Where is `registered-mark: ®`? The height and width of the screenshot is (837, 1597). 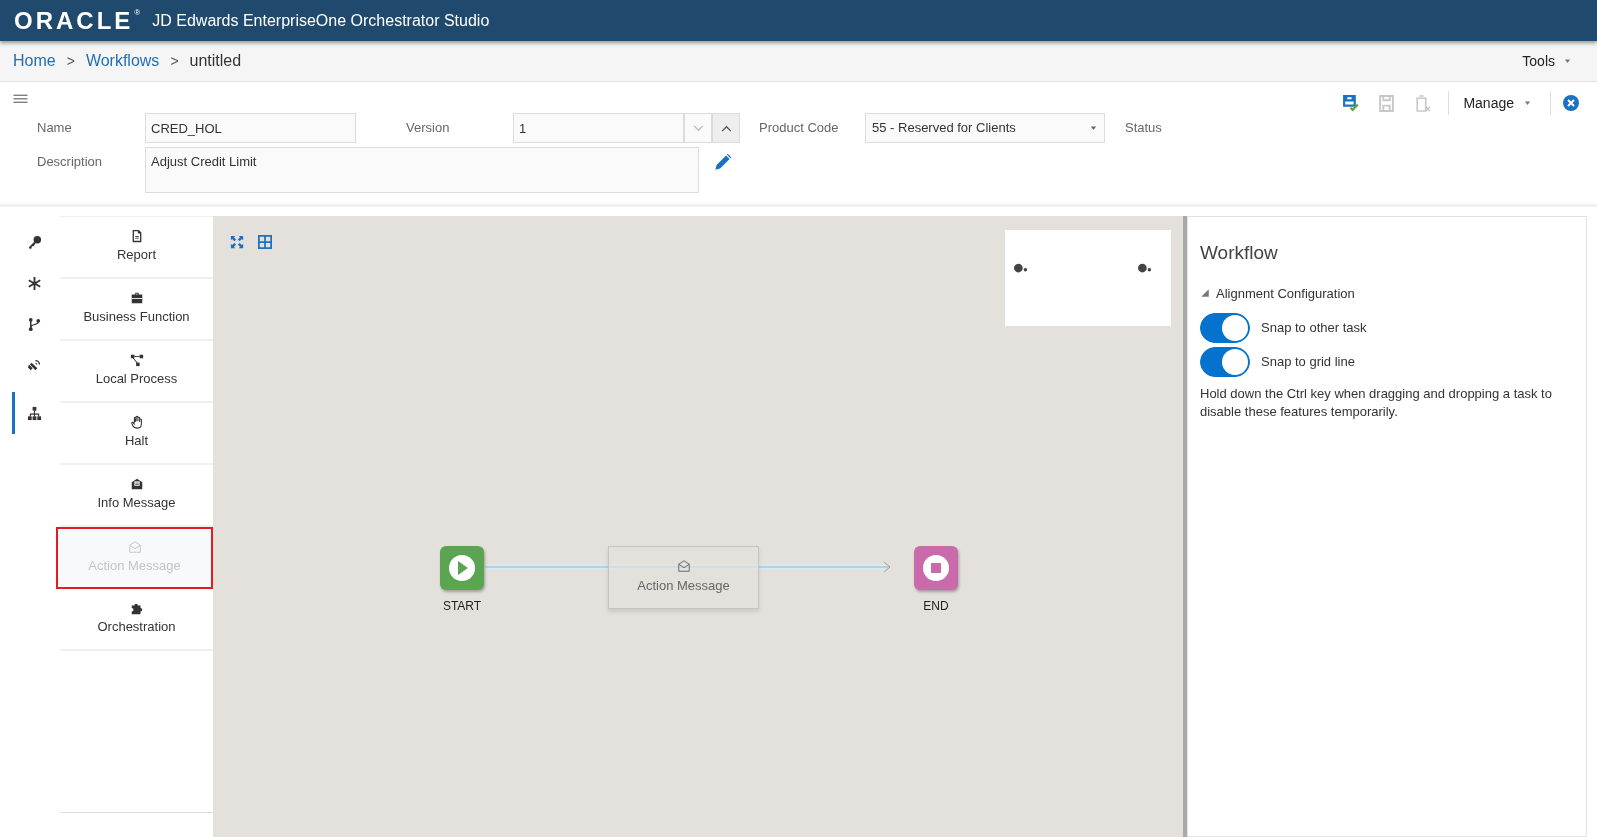
registered-mark: ® is located at coordinates (137, 12).